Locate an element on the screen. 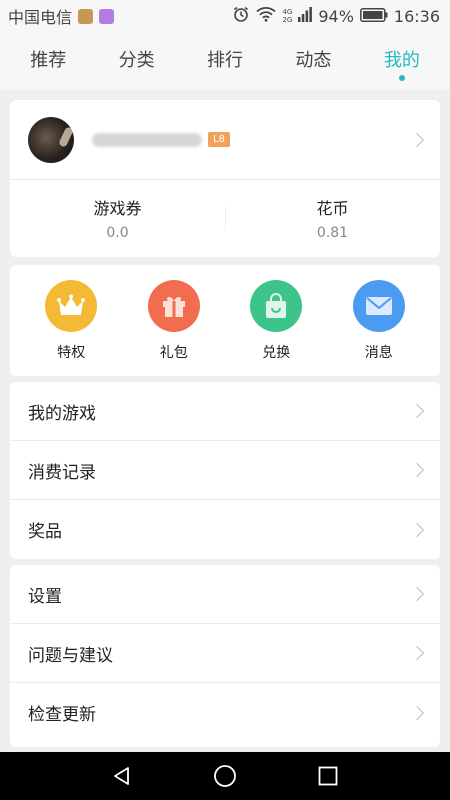 This screenshot has height=800, width=450. menu-item-label: 问题与建议 is located at coordinates (70, 655).